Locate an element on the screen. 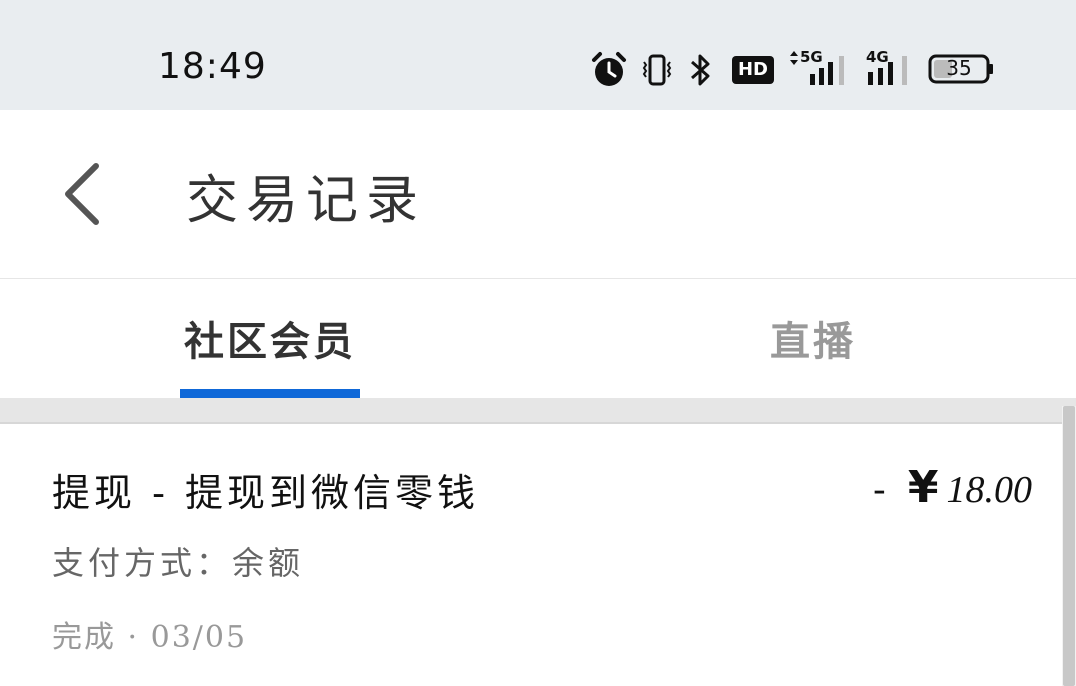 This screenshot has height=686, width=1076. active-tab-indicator is located at coordinates (270, 393).